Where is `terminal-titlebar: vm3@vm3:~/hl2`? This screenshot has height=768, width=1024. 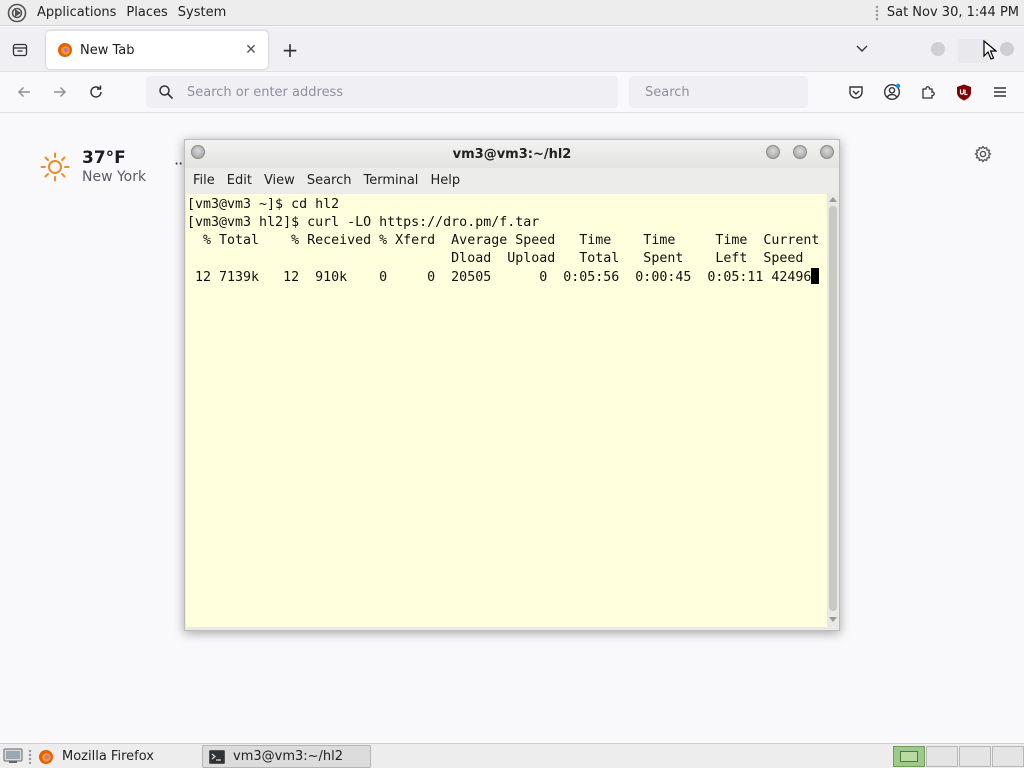 terminal-titlebar: vm3@vm3:~/hl2 is located at coordinates (512, 154).